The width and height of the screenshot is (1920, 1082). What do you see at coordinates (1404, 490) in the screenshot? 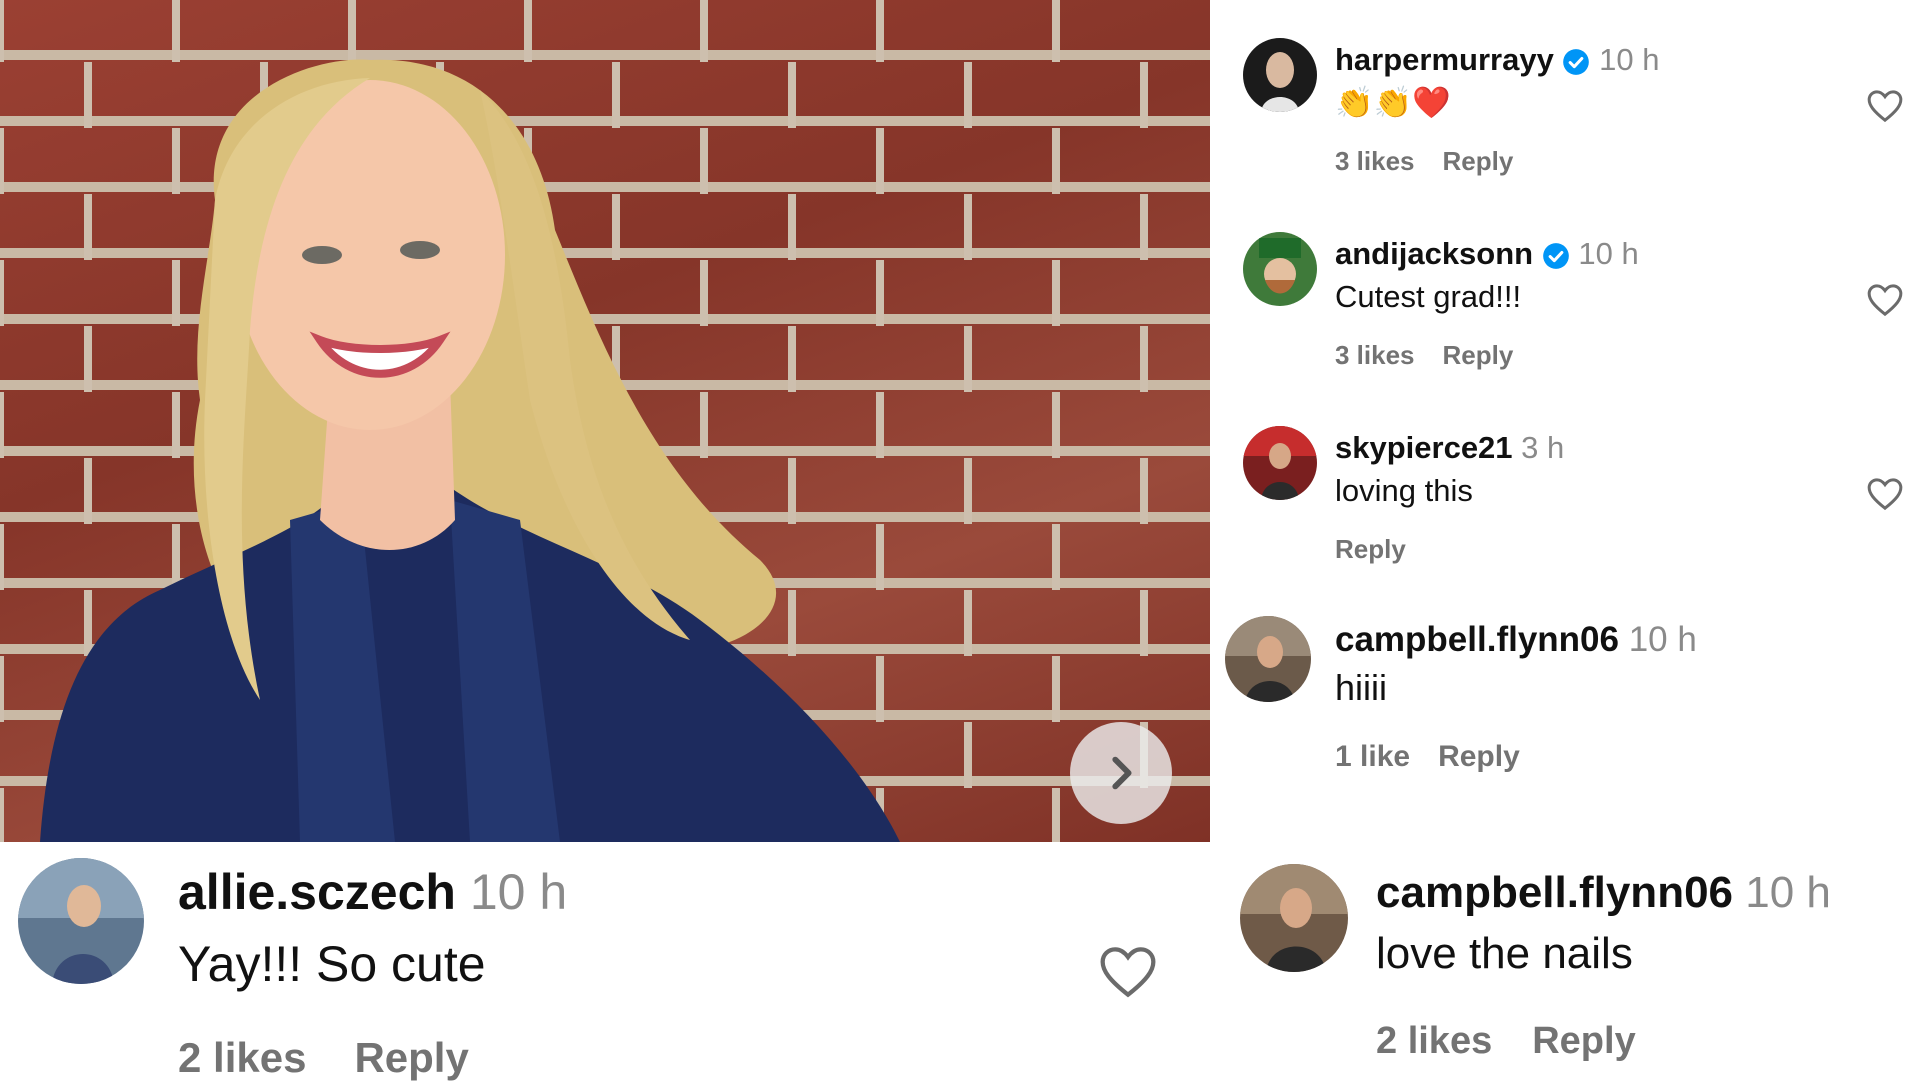
I see `comment-text: loving this` at bounding box center [1404, 490].